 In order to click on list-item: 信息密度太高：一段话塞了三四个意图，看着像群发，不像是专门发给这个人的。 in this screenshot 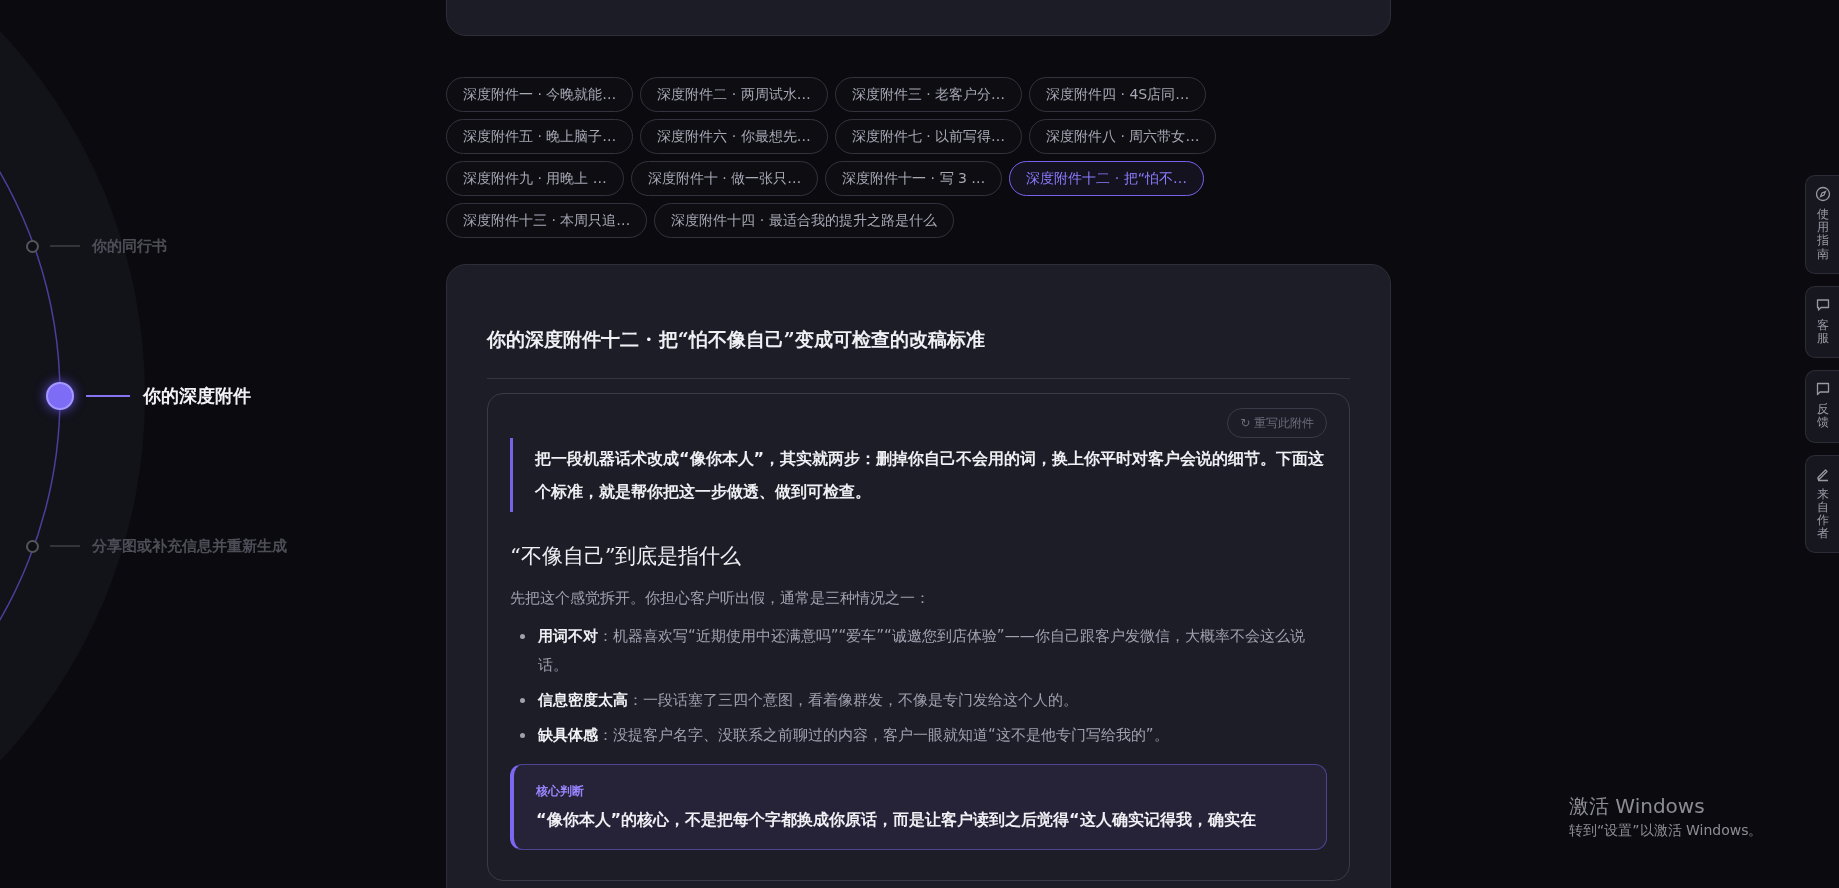, I will do `click(808, 700)`.